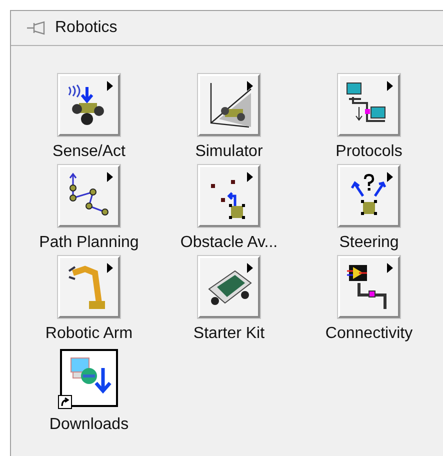 The height and width of the screenshot is (456, 443). Describe the element at coordinates (89, 378) in the screenshot. I see `shortcut-button` at that location.